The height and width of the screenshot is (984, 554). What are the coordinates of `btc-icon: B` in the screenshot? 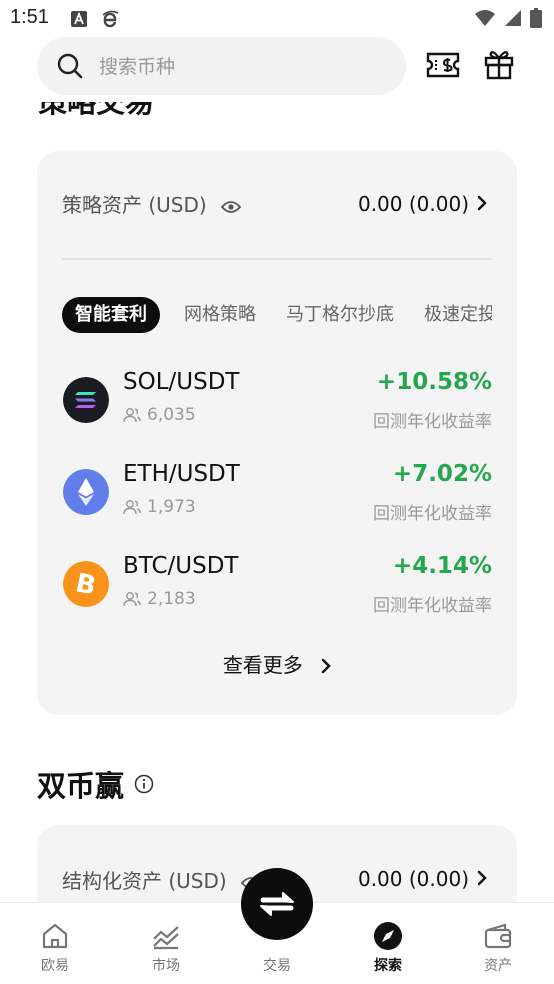 It's located at (86, 584).